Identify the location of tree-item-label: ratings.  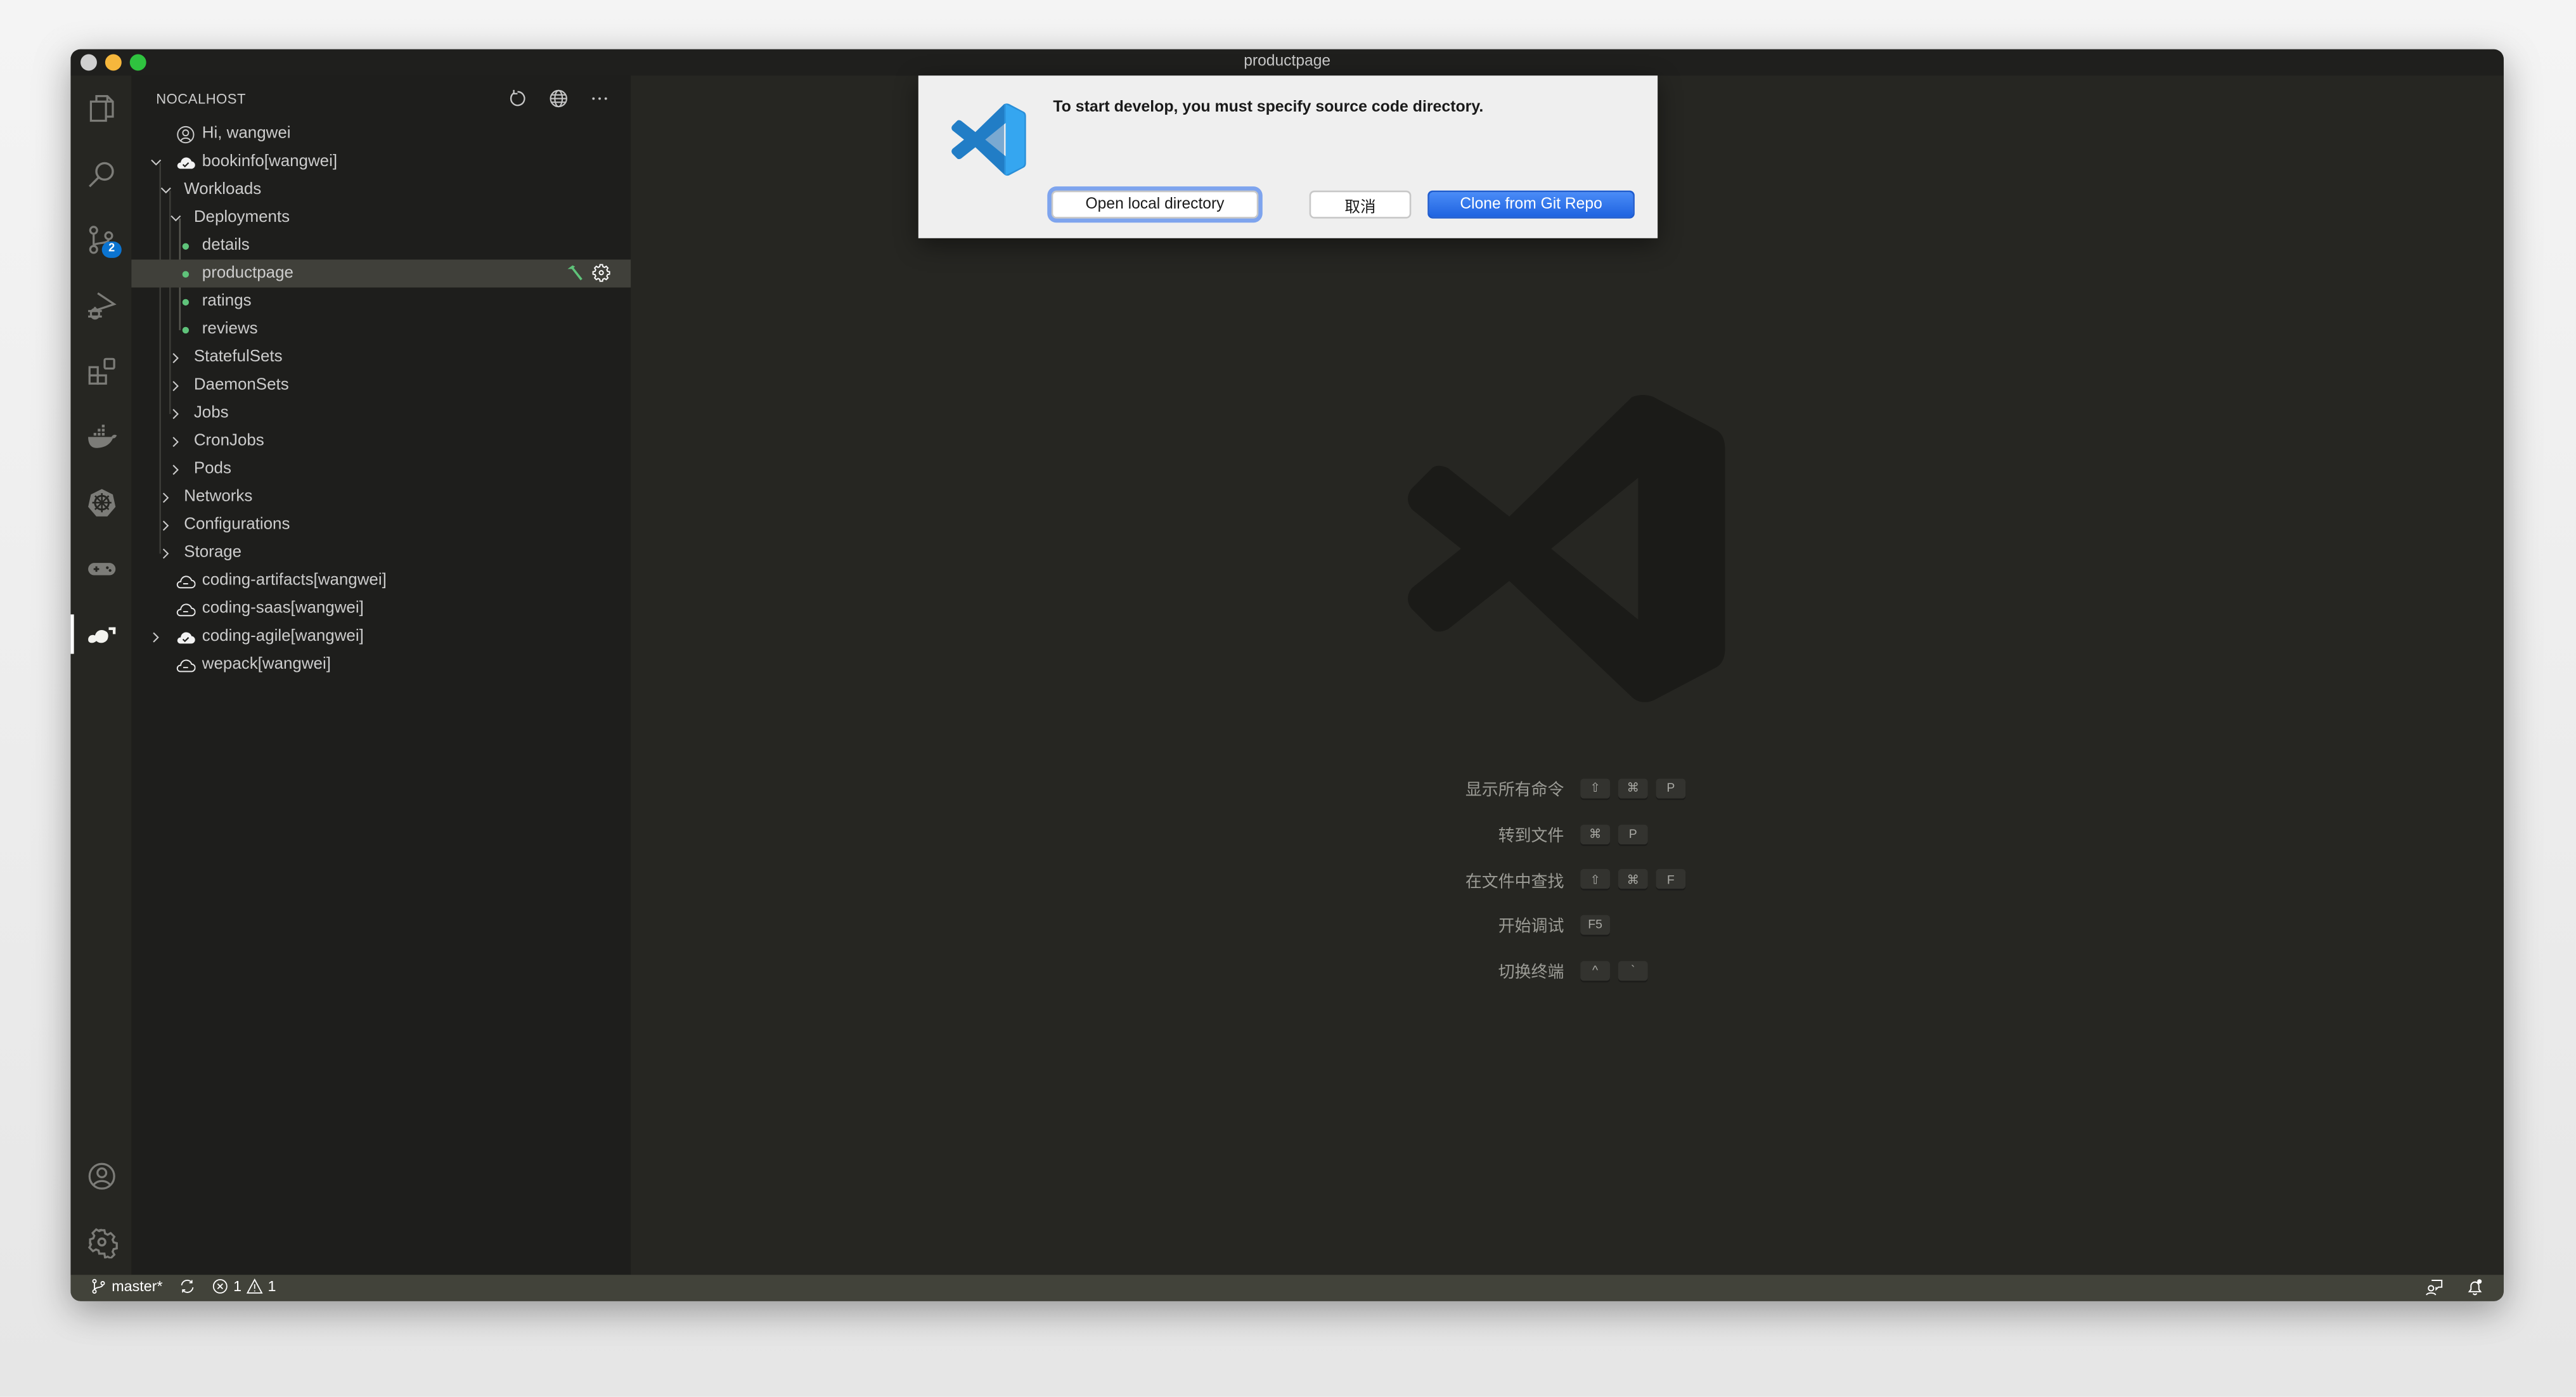
(227, 301).